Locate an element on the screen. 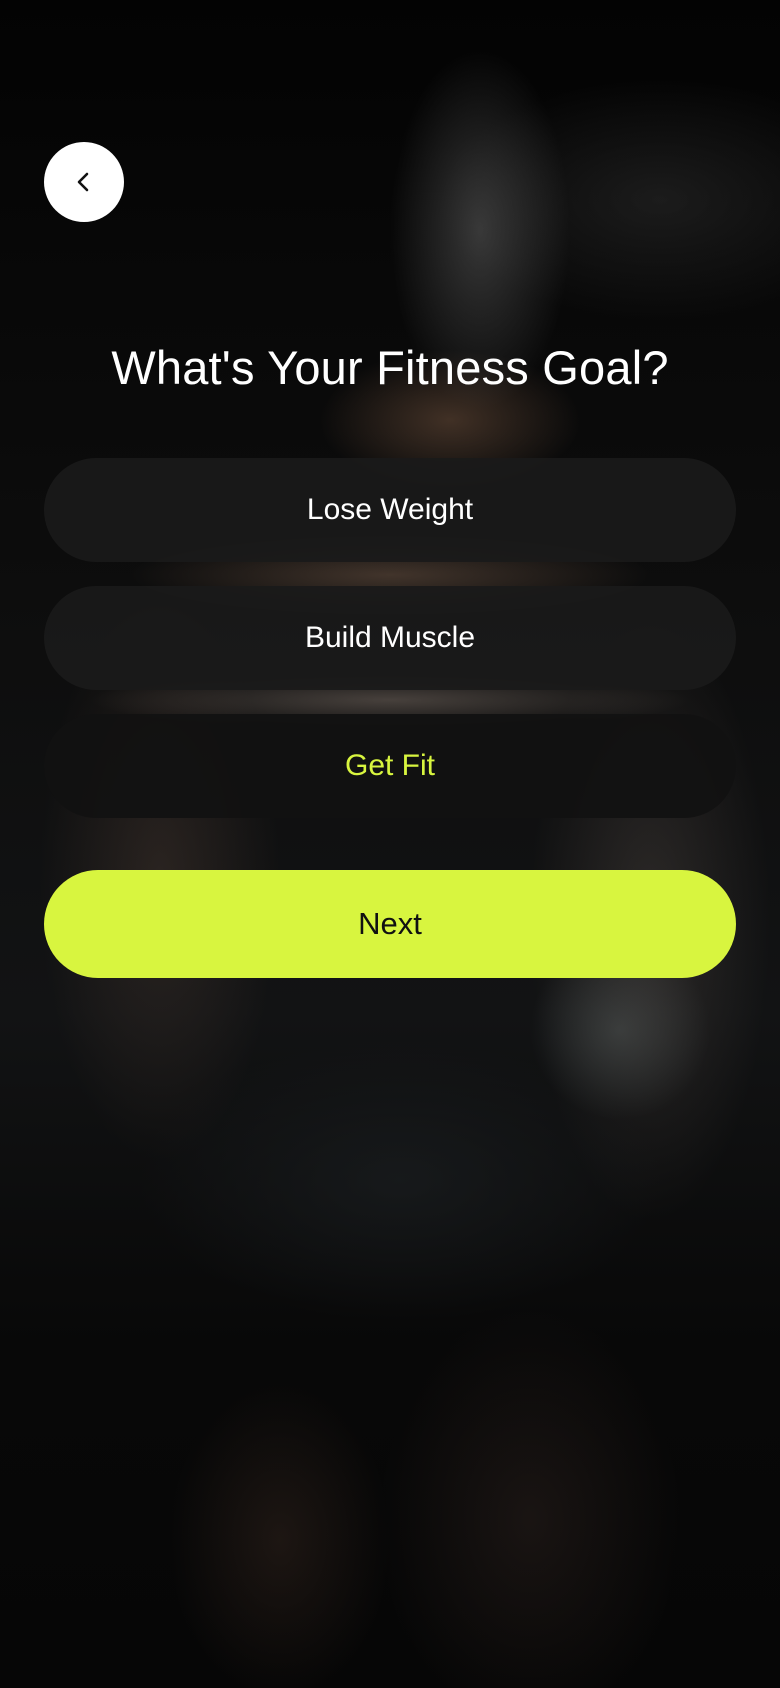 The width and height of the screenshot is (780, 1688). goal-option-build-muscle: Build Muscle is located at coordinates (390, 638).